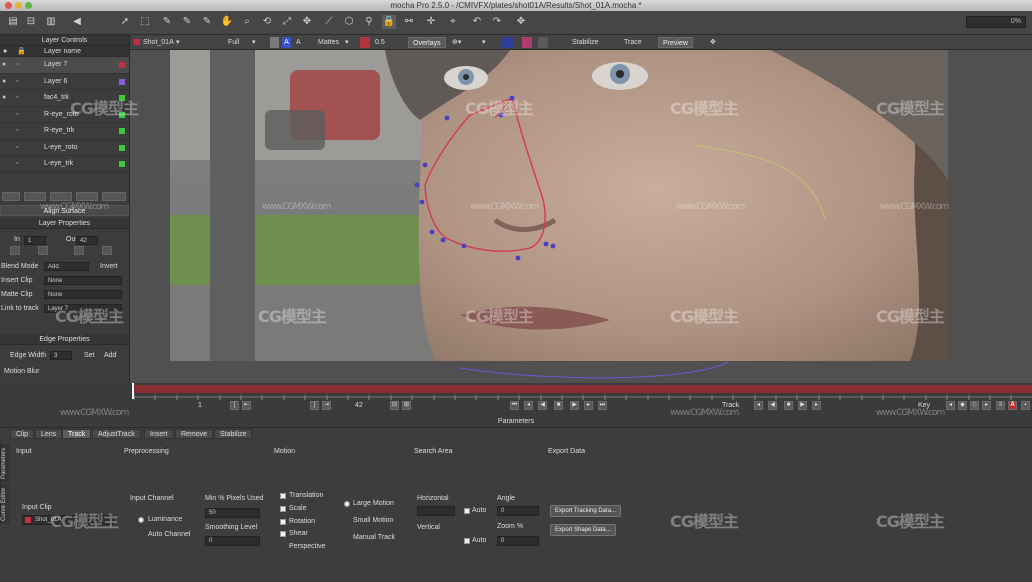 This screenshot has width=1032, height=582. I want to click on overlays-button: Overlays, so click(427, 42).